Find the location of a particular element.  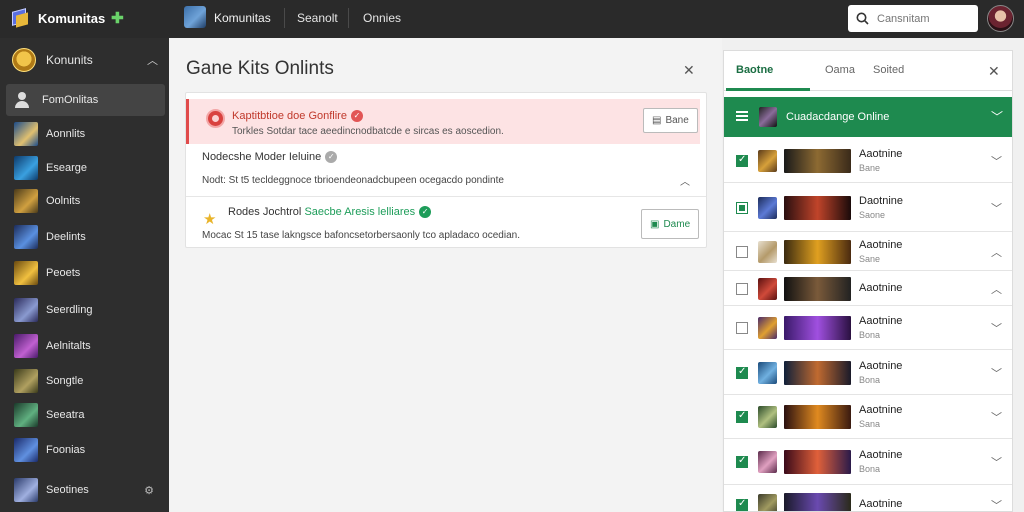

group-header: Cuadacdange Online ﹀ is located at coordinates (868, 117).